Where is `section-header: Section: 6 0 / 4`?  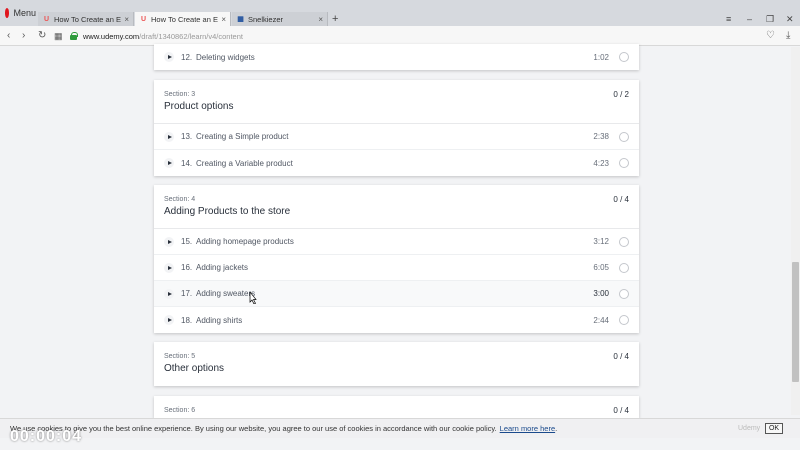 section-header: Section: 6 0 / 4 is located at coordinates (396, 407).